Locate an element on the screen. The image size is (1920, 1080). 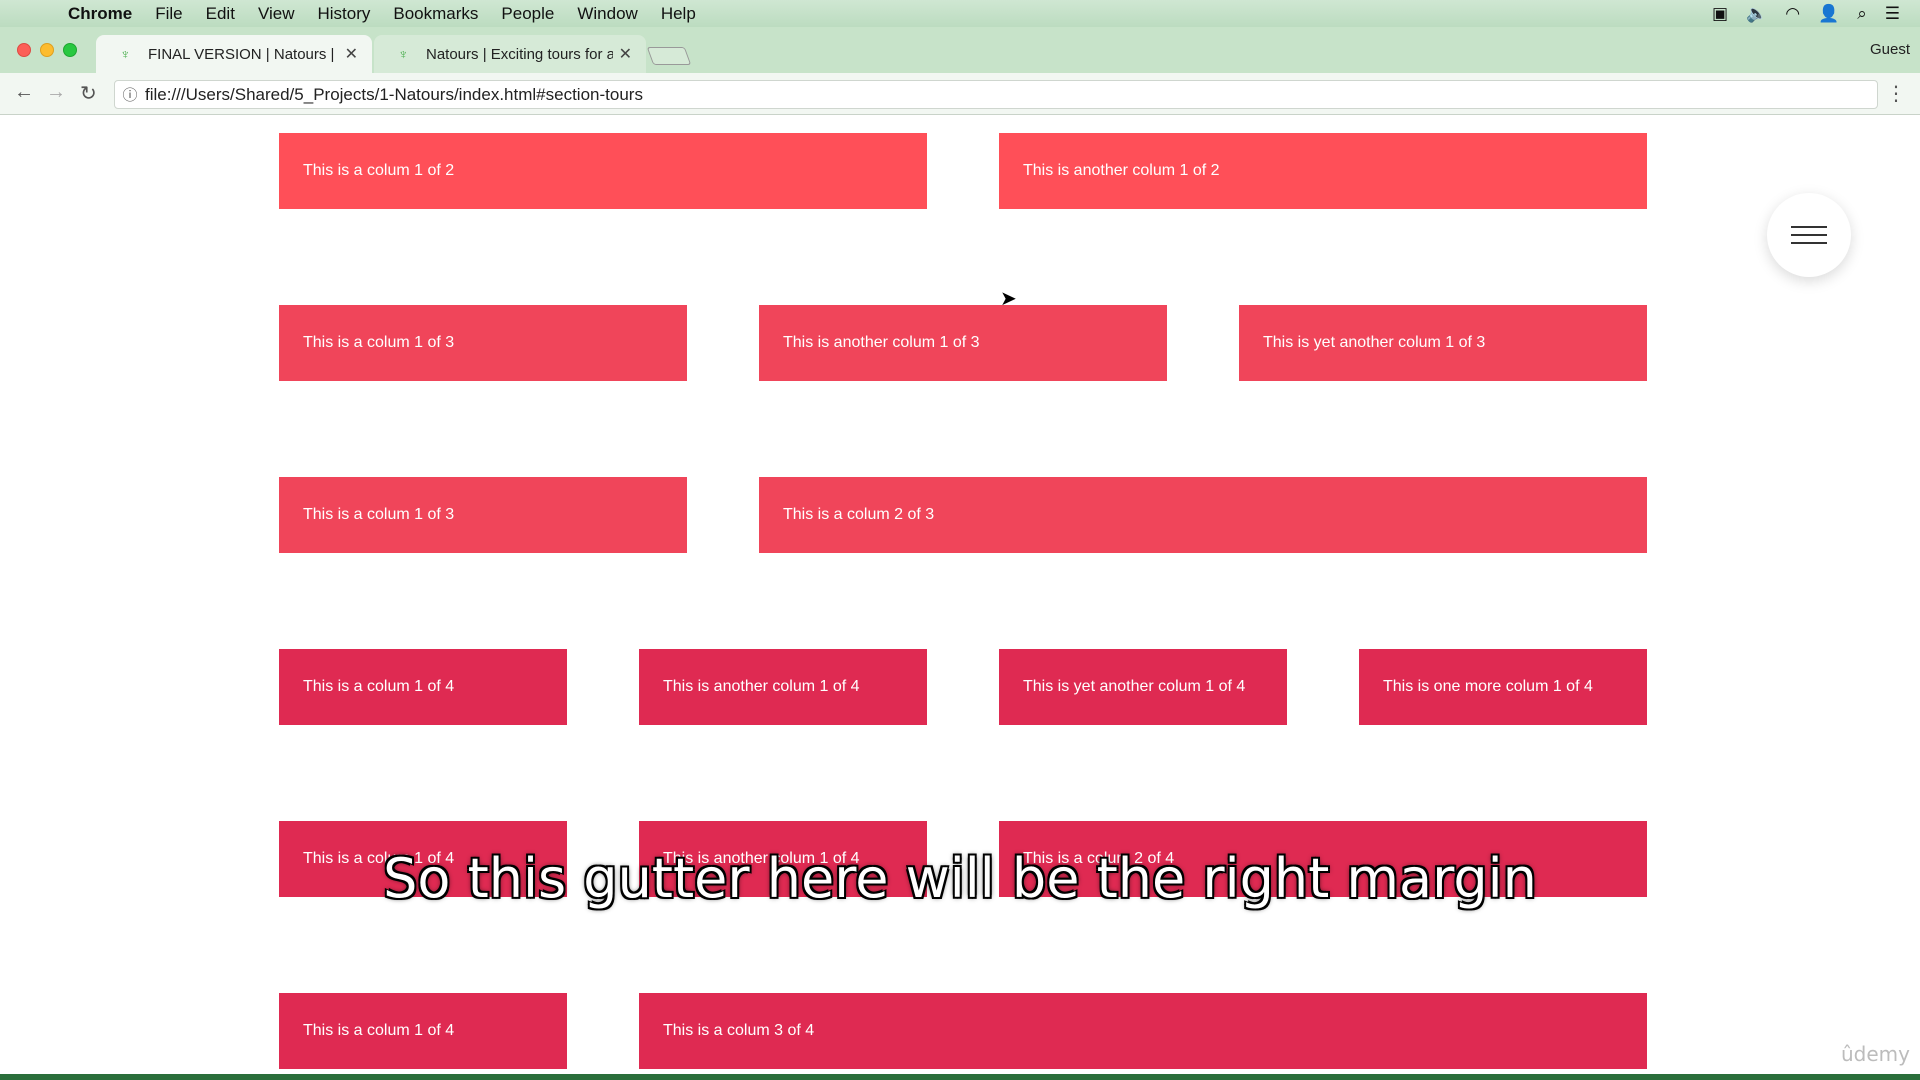
menu-history: History is located at coordinates (343, 14).